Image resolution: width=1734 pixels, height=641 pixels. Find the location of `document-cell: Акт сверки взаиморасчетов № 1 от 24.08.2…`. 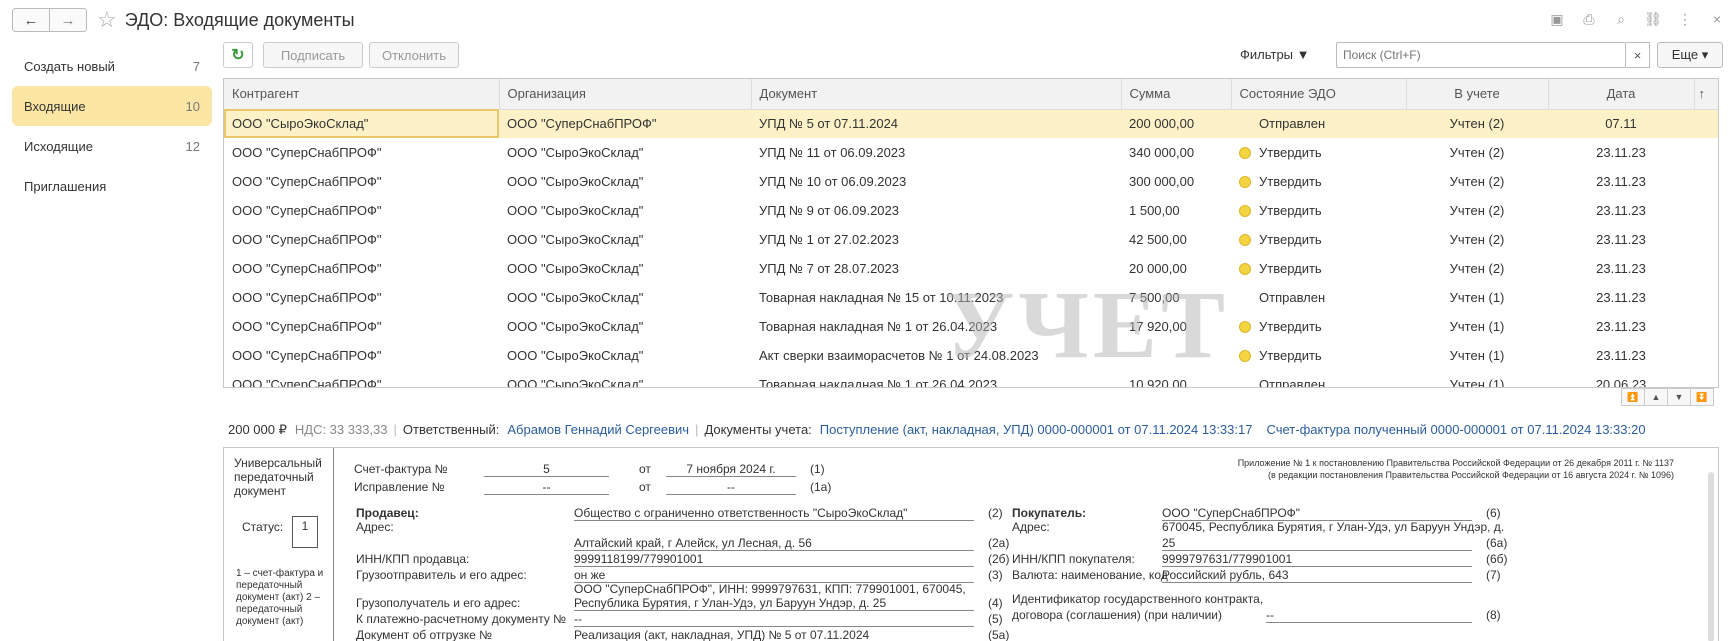

document-cell: Акт сверки взаиморасчетов № 1 от 24.08.2… is located at coordinates (899, 355).